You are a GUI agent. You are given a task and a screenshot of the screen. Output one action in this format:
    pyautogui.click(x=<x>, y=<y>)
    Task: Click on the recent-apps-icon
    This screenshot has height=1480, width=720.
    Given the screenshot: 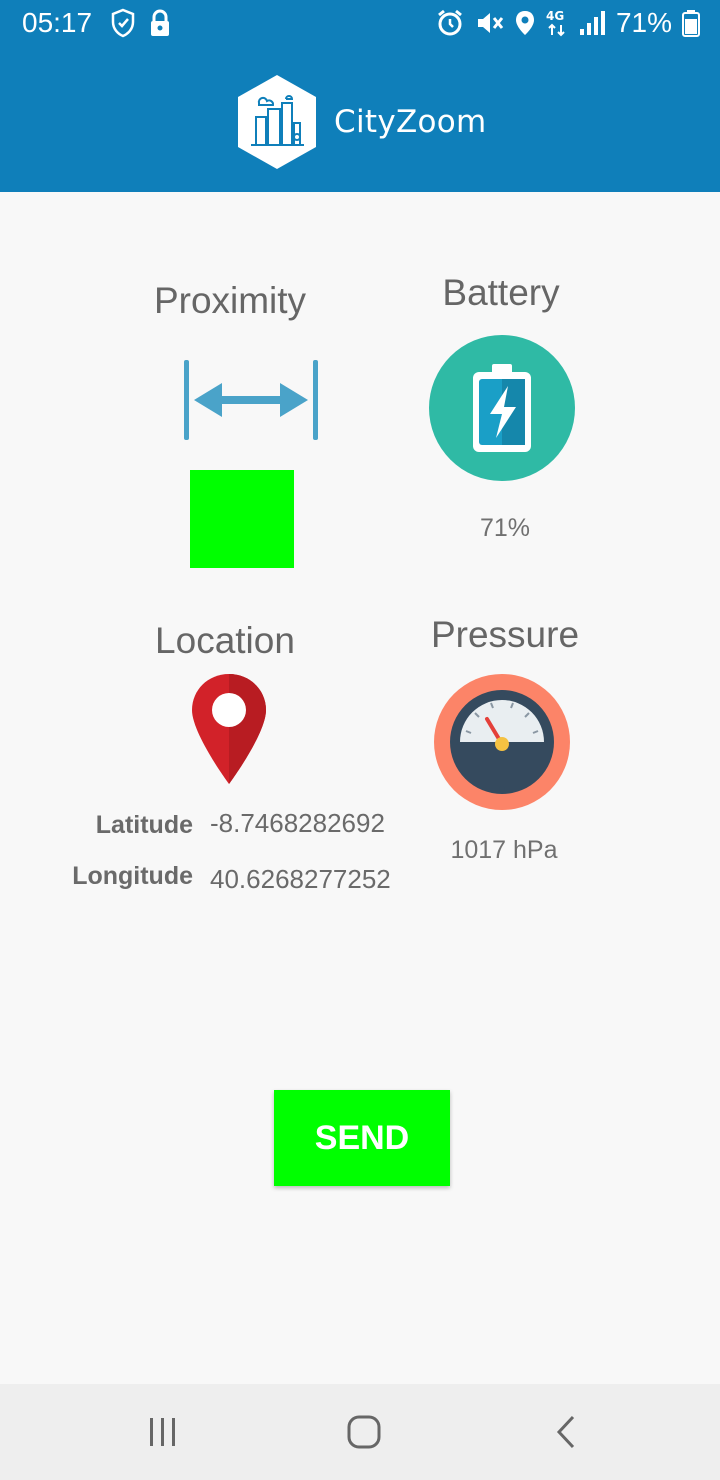 What is the action you would take?
    pyautogui.click(x=162, y=1432)
    